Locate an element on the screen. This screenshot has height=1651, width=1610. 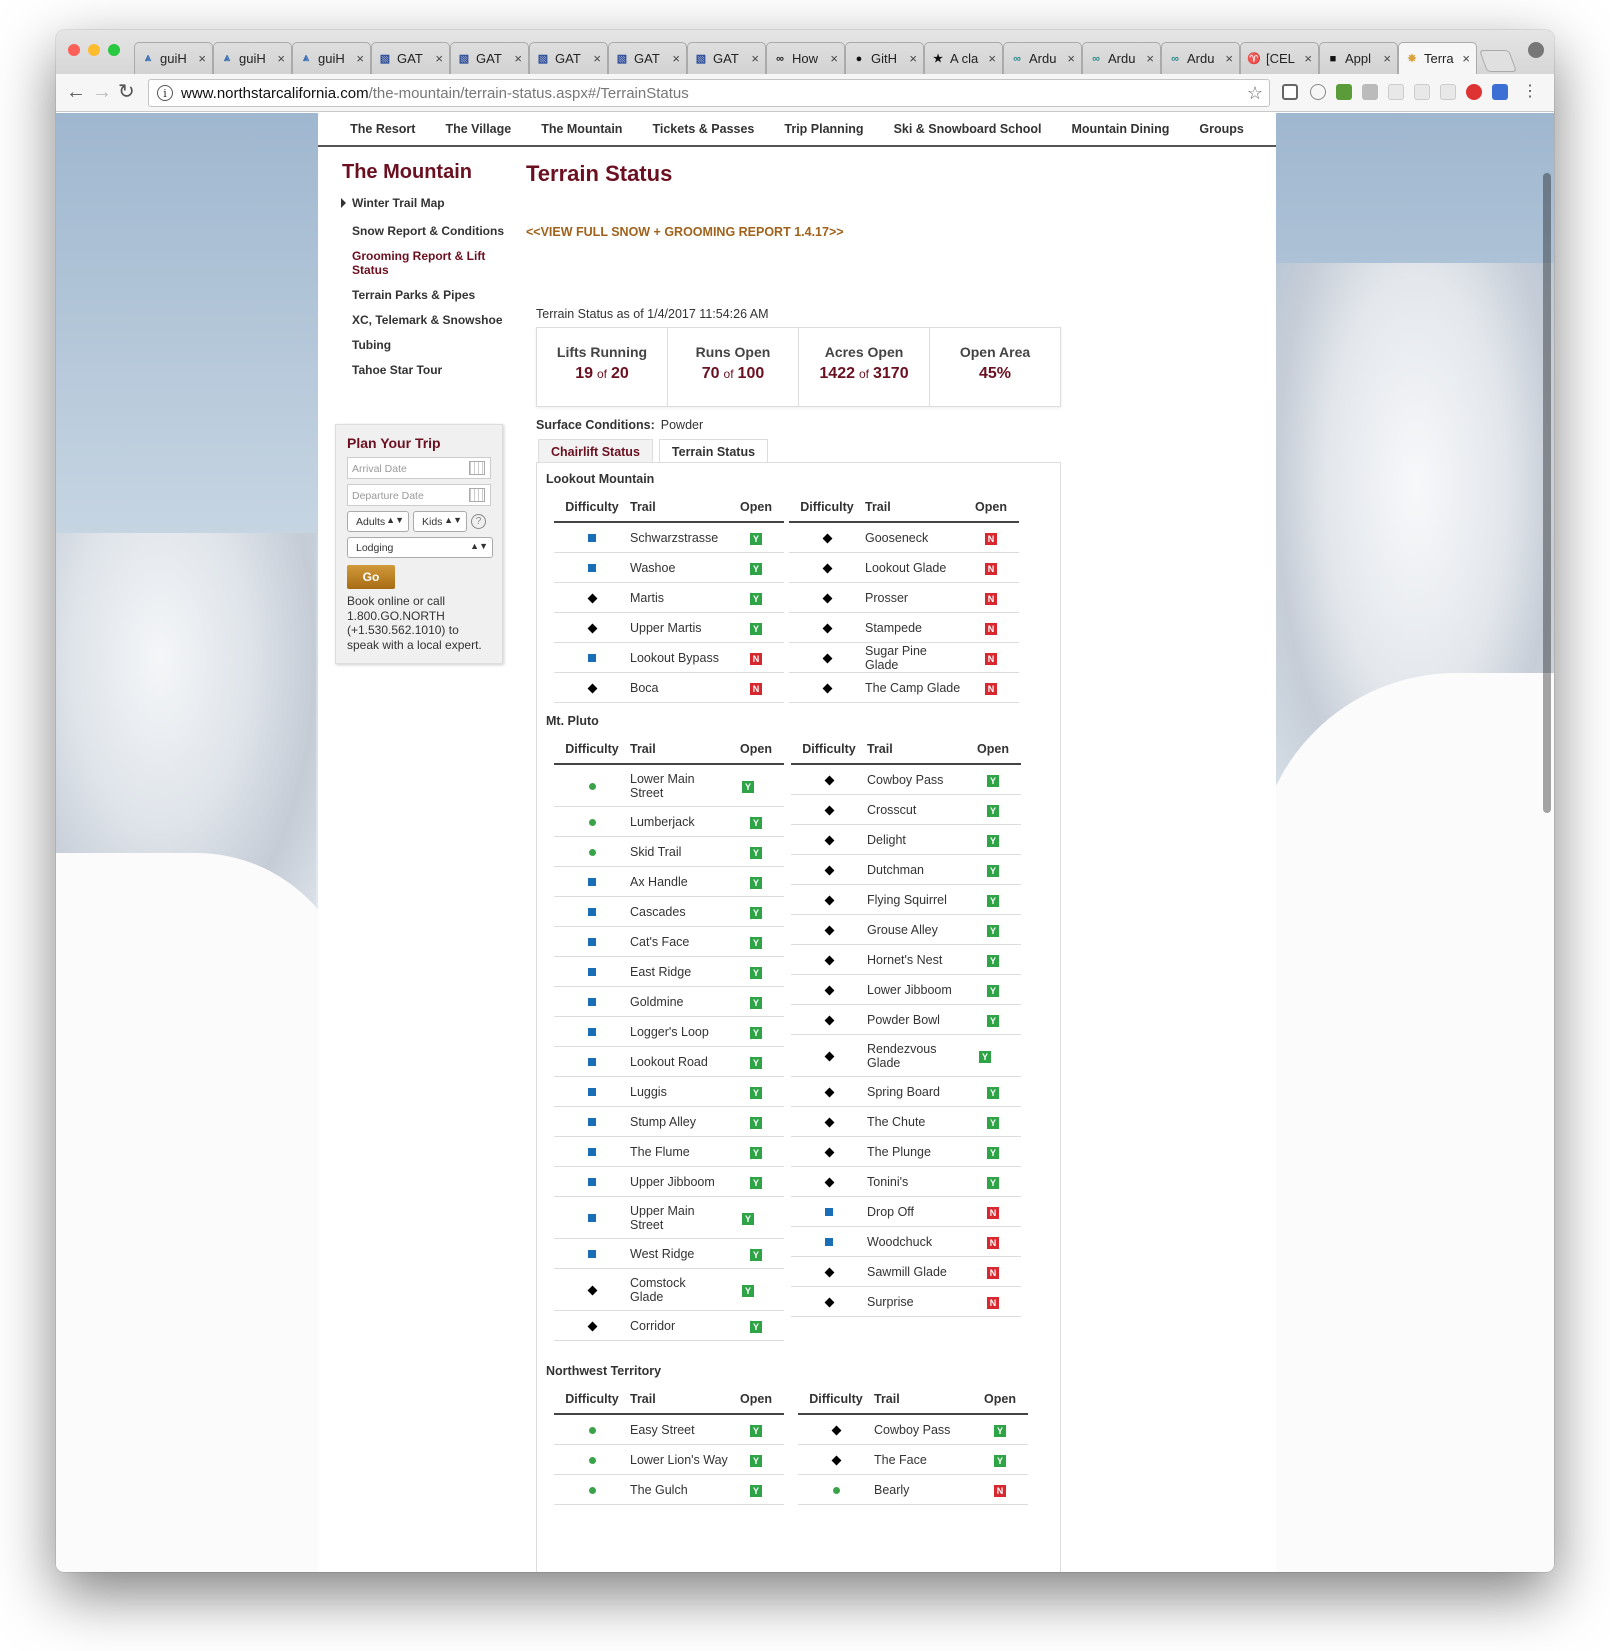
topnav-tickets-passes: Tickets & Passes is located at coordinates (703, 129).